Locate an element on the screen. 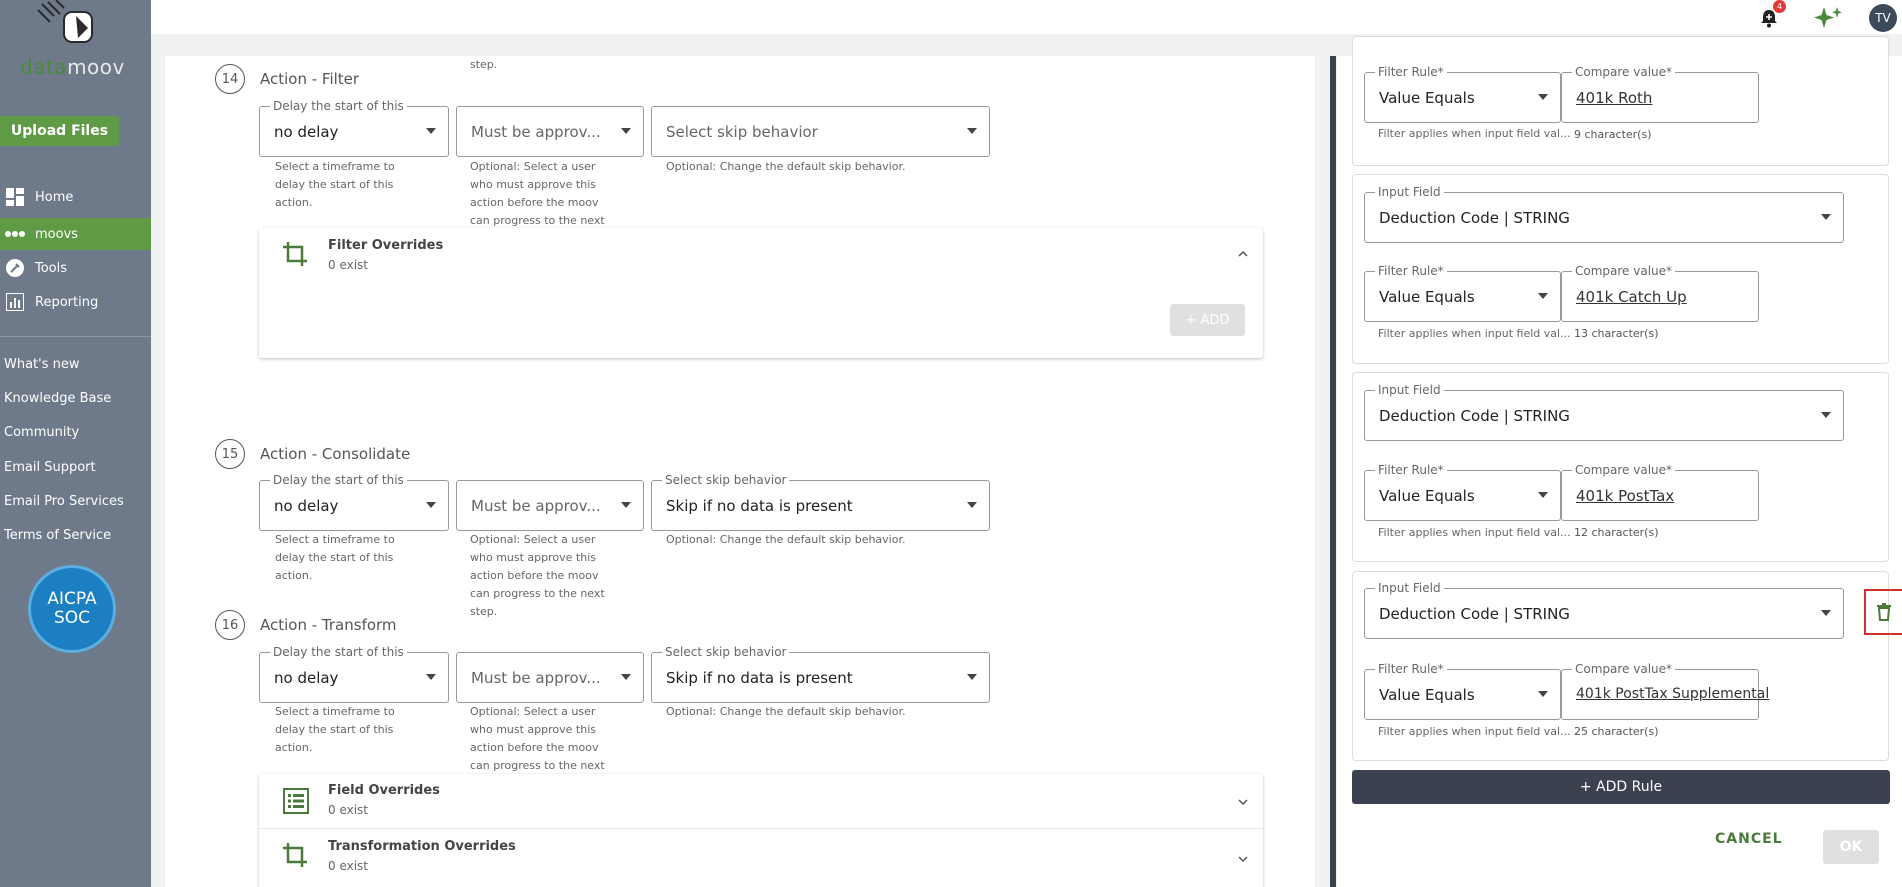  delete-rule-button is located at coordinates (1883, 612).